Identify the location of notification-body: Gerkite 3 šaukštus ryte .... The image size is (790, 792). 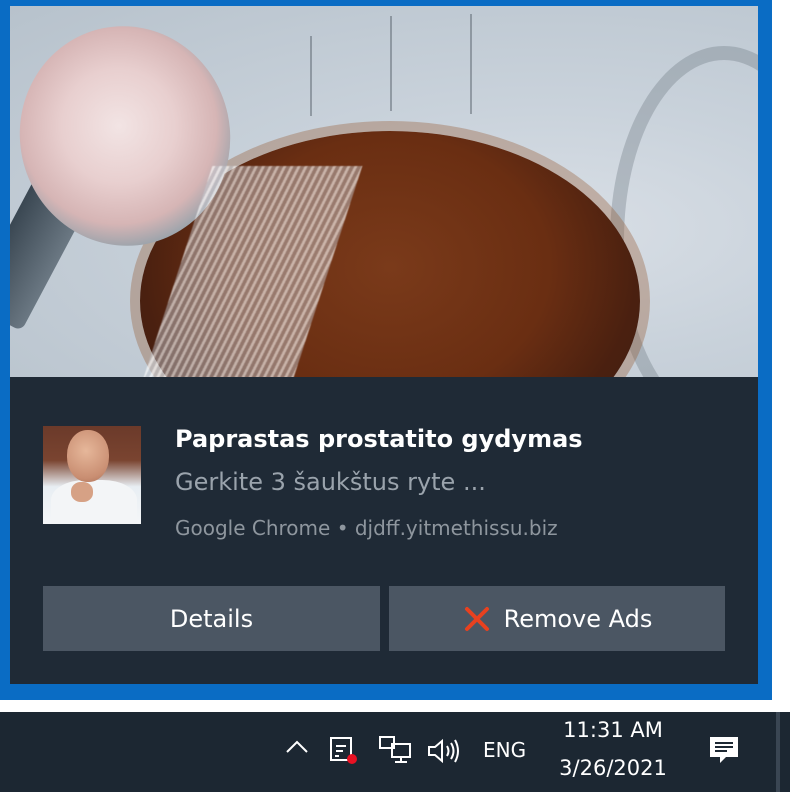
(330, 482).